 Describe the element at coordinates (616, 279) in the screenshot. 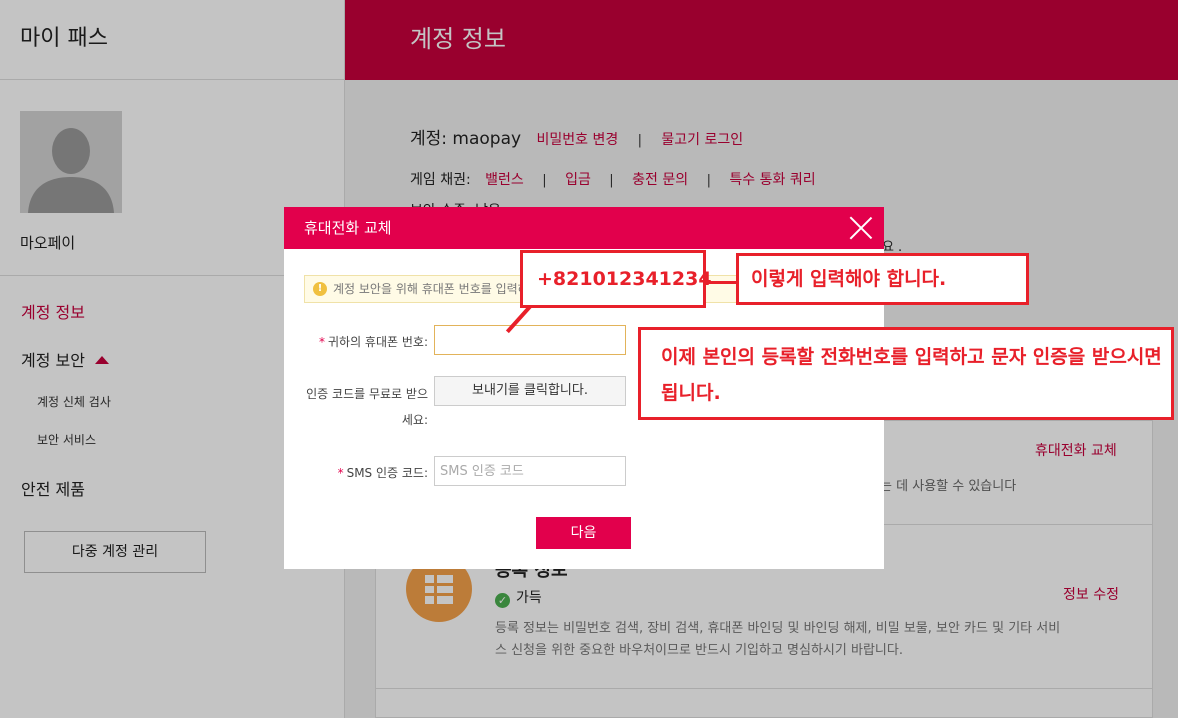

I see `annotation-phone-example: +821012341234` at that location.